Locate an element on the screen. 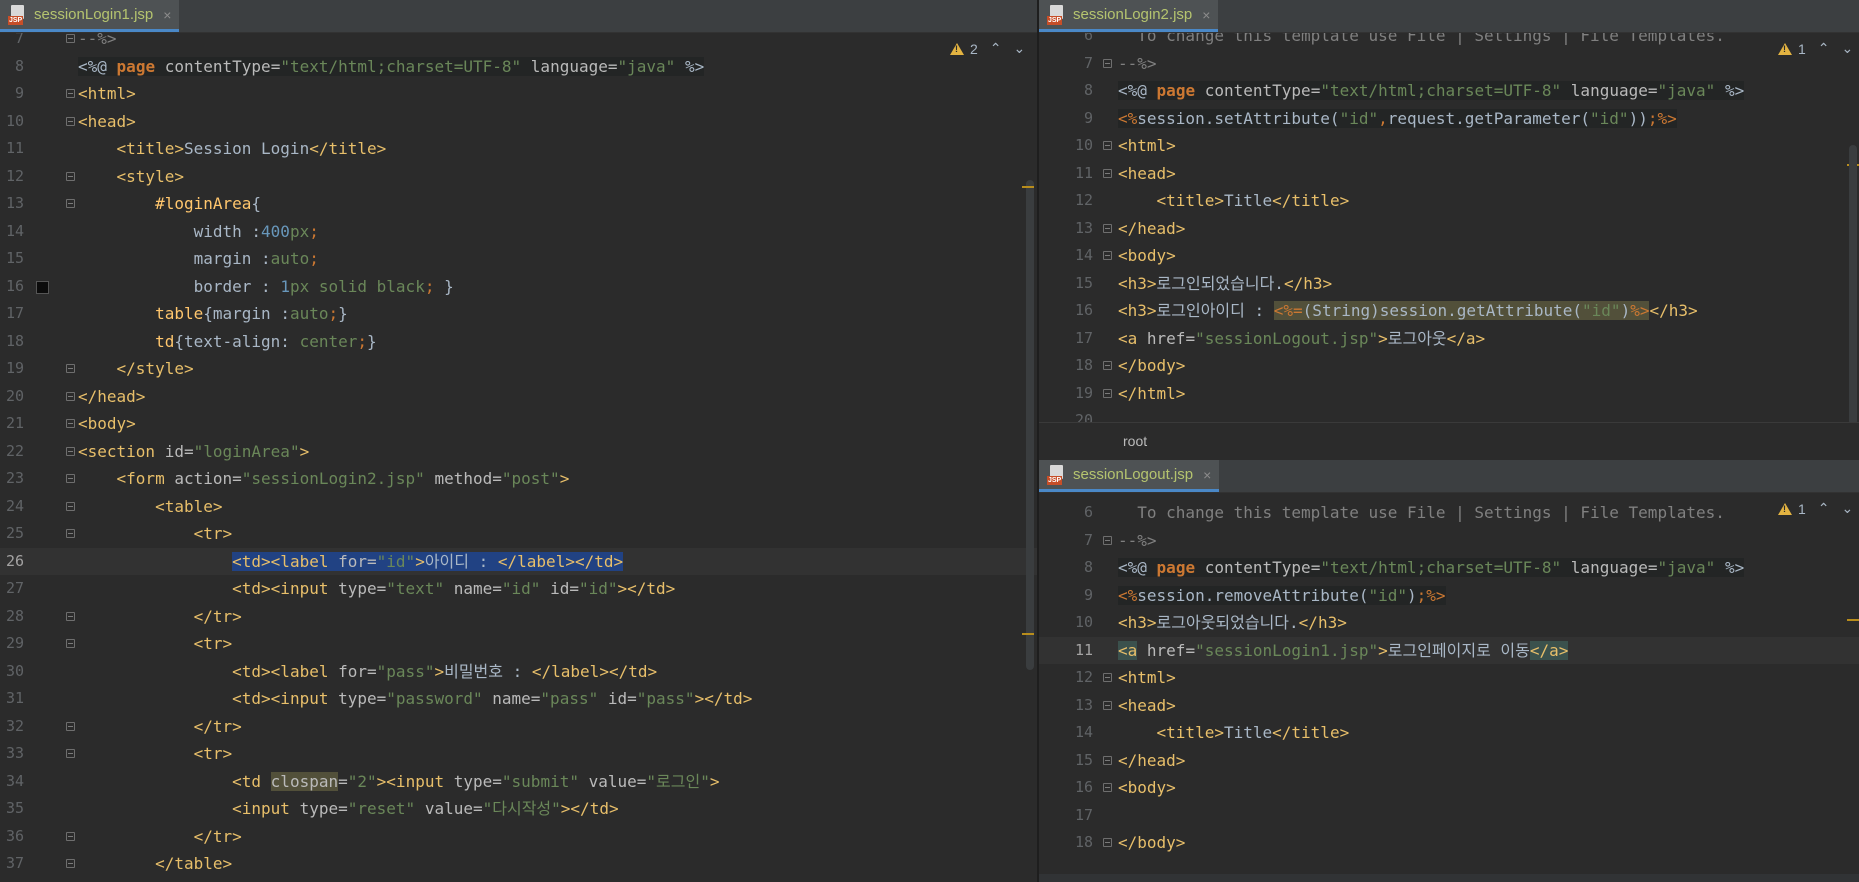  code-line: 11 <title>Session Login</title> is located at coordinates (518, 149).